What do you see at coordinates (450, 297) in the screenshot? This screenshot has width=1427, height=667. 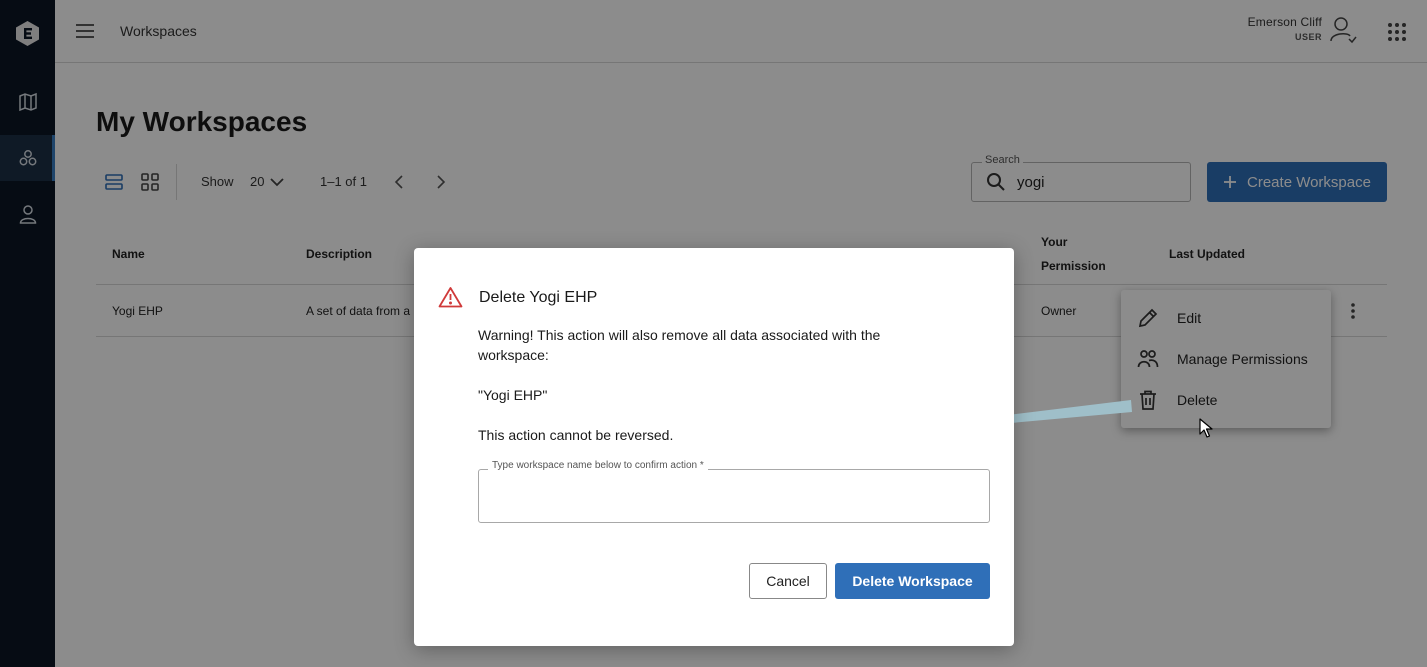 I see `warning-icon` at bounding box center [450, 297].